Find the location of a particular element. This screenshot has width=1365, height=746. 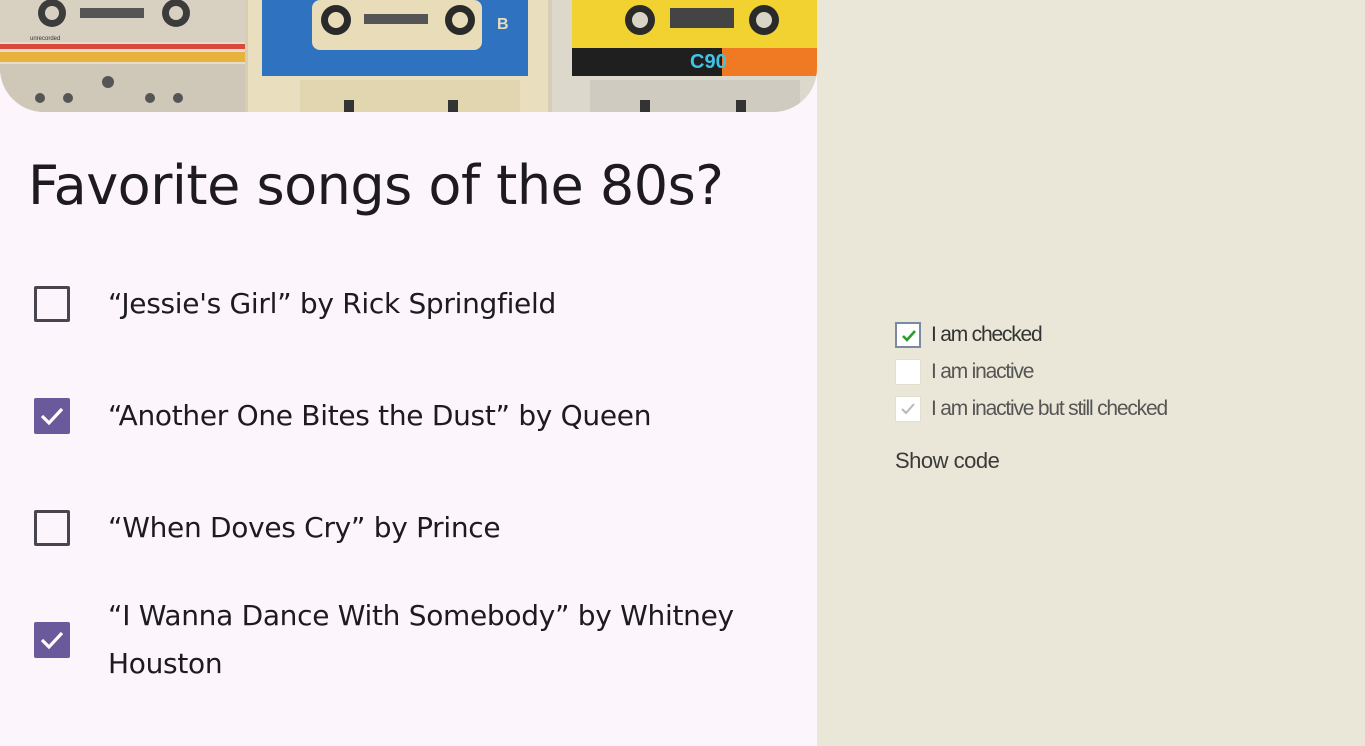

cassette-illustration: unrecorded B C90 is located at coordinates (408, 56).